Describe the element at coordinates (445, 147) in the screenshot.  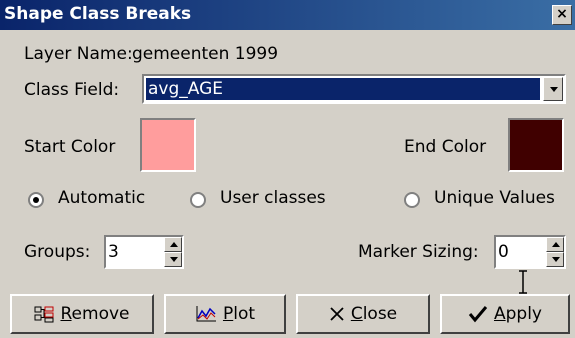
I see `end-color-label: End Color` at that location.